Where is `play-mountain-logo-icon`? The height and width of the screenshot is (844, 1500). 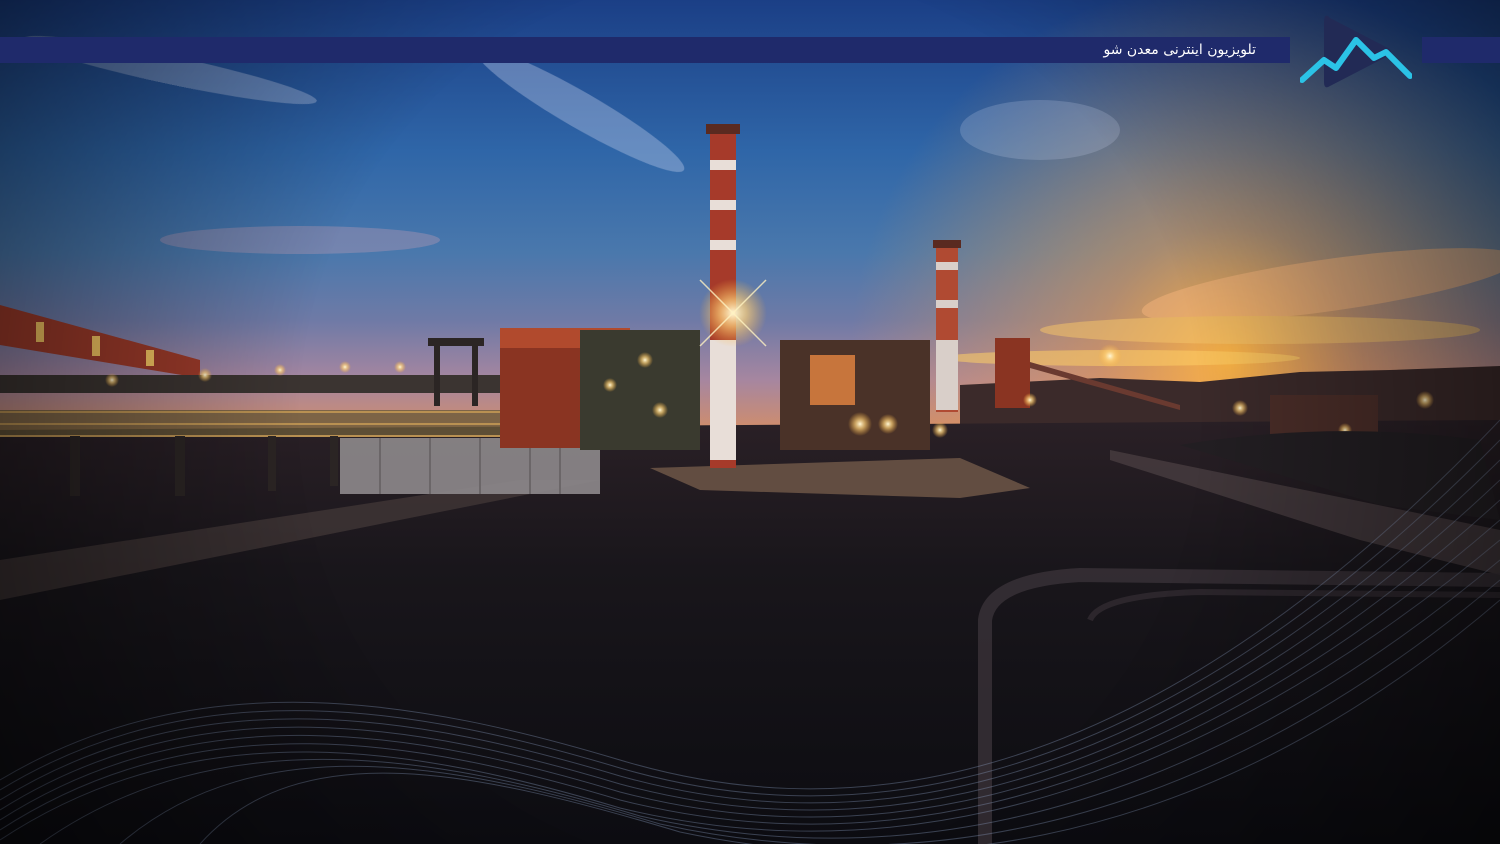 play-mountain-logo-icon is located at coordinates (1356, 52).